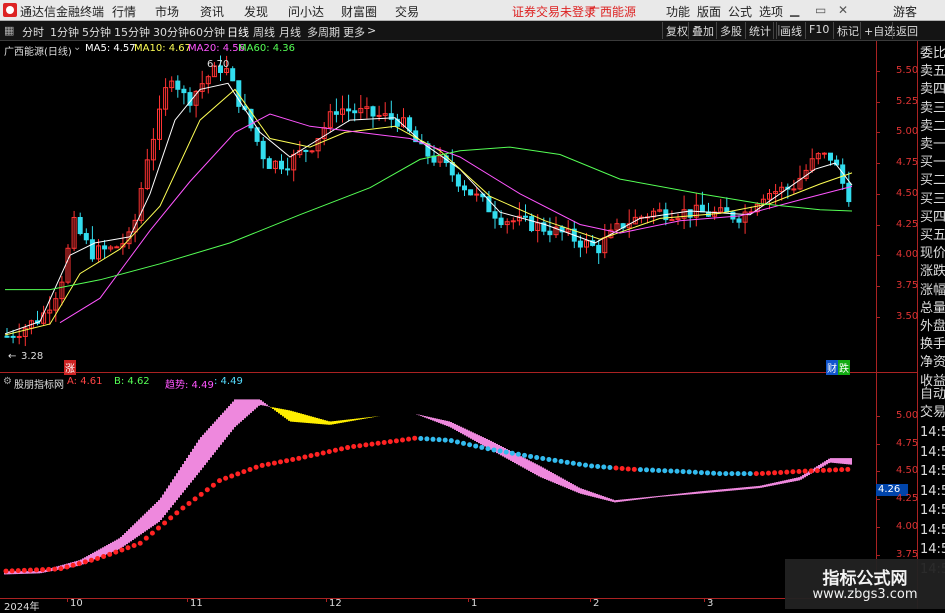 This screenshot has height=613, width=945. I want to click on x-label-2: 2, so click(596, 603).